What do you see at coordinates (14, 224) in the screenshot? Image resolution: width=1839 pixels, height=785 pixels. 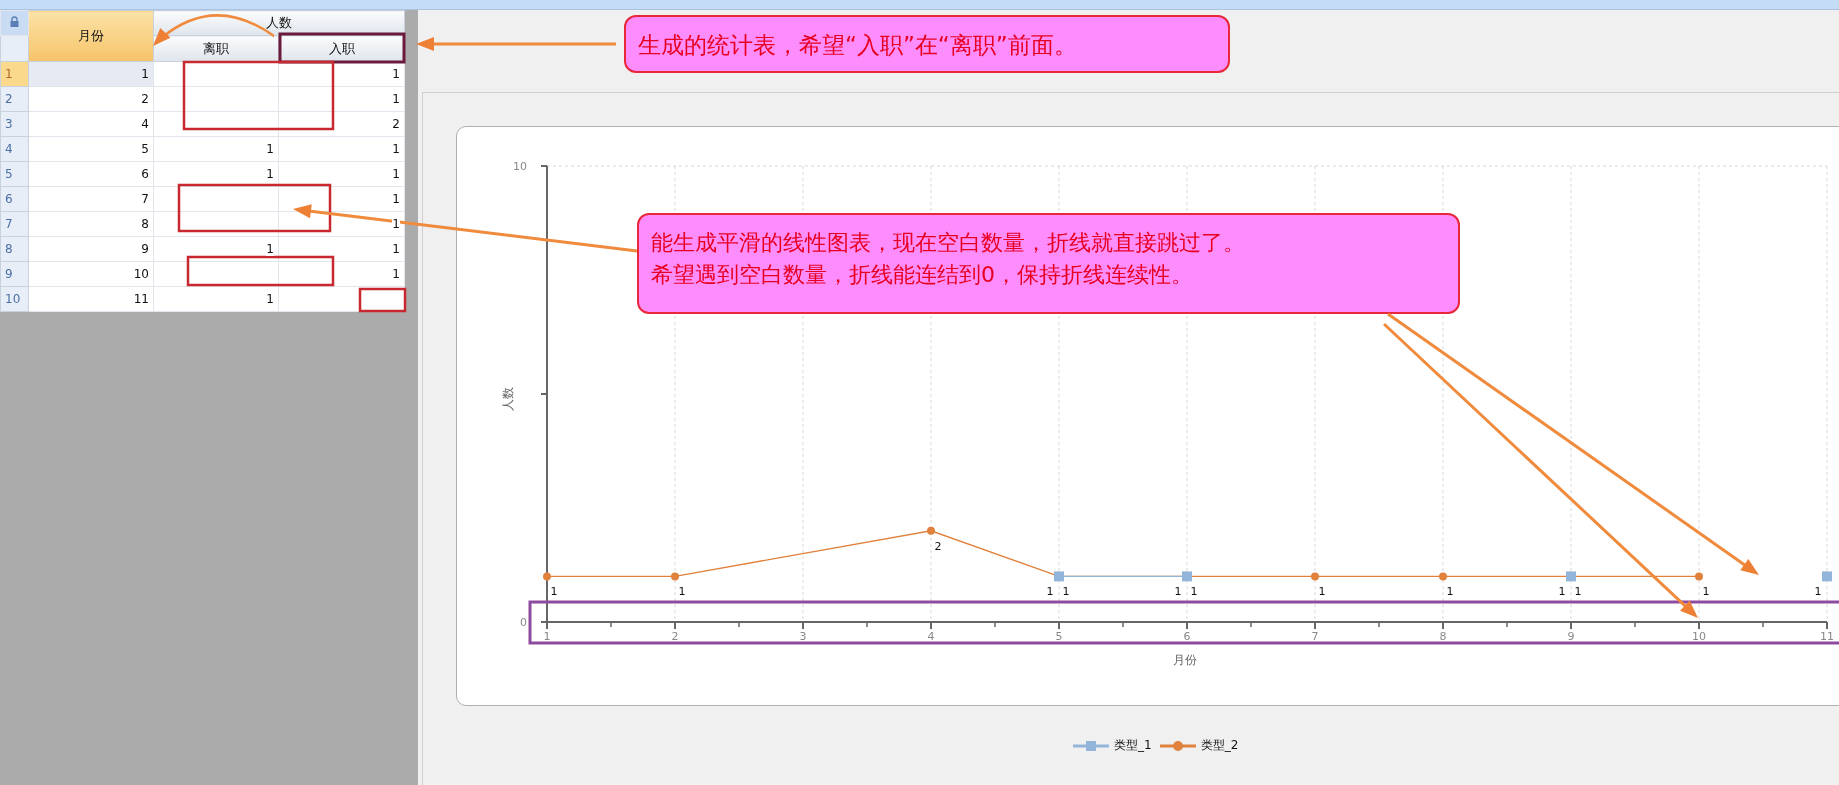 I see `row-header: 7` at bounding box center [14, 224].